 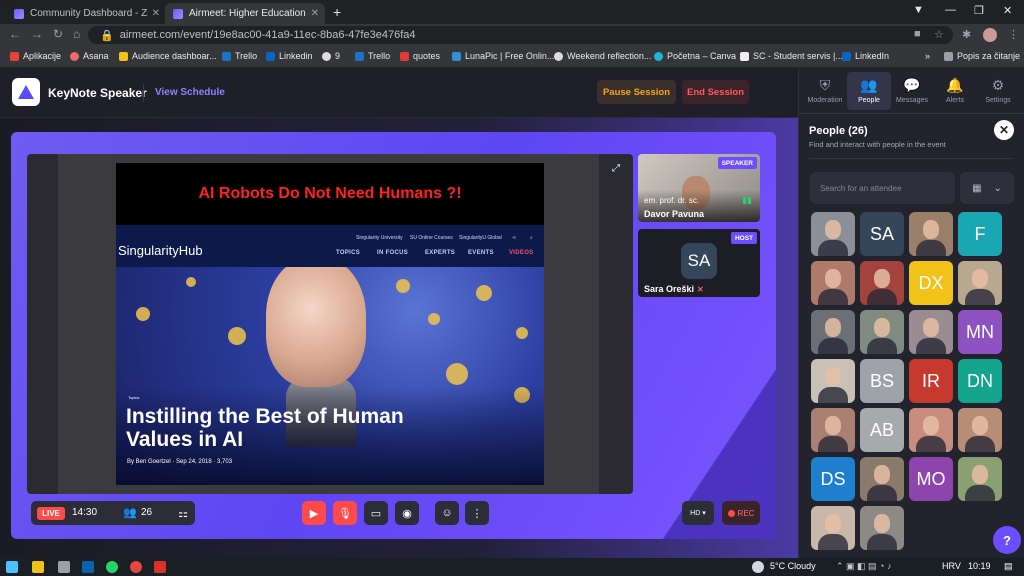 I want to click on layout-icon: ⚏, so click(x=183, y=513).